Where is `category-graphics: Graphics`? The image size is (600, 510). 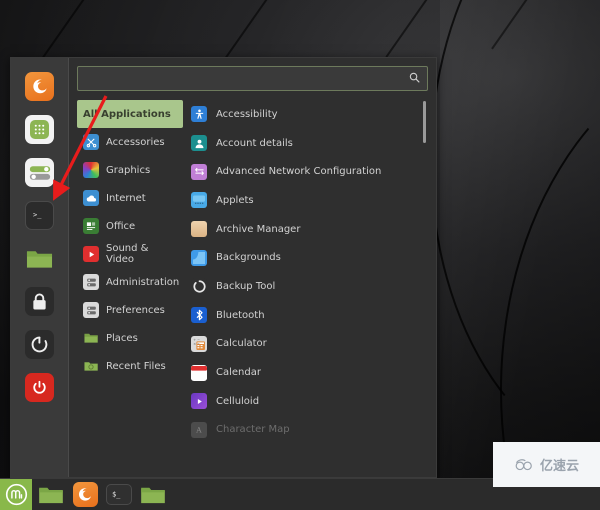
category-graphics: Graphics is located at coordinates (130, 170).